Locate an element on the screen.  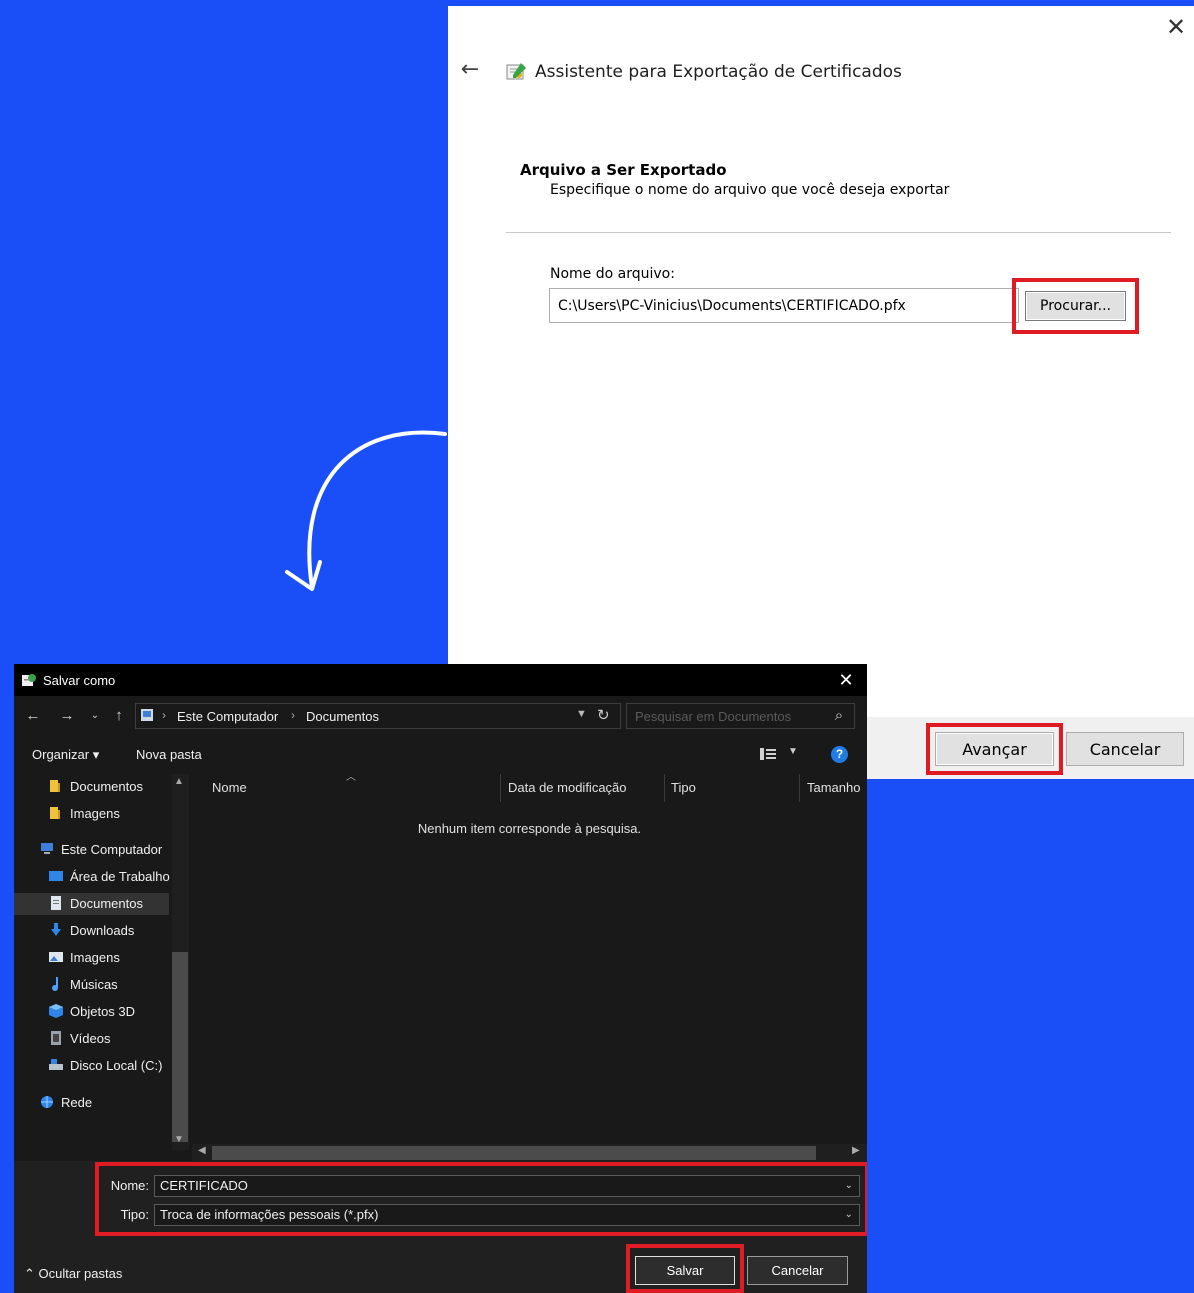
certificate-icon is located at coordinates (516, 71).